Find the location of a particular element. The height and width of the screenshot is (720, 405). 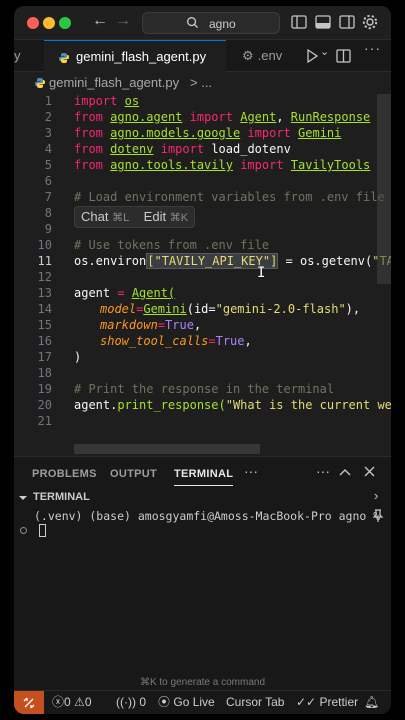

horizontal-scrollbar is located at coordinates (167, 449).